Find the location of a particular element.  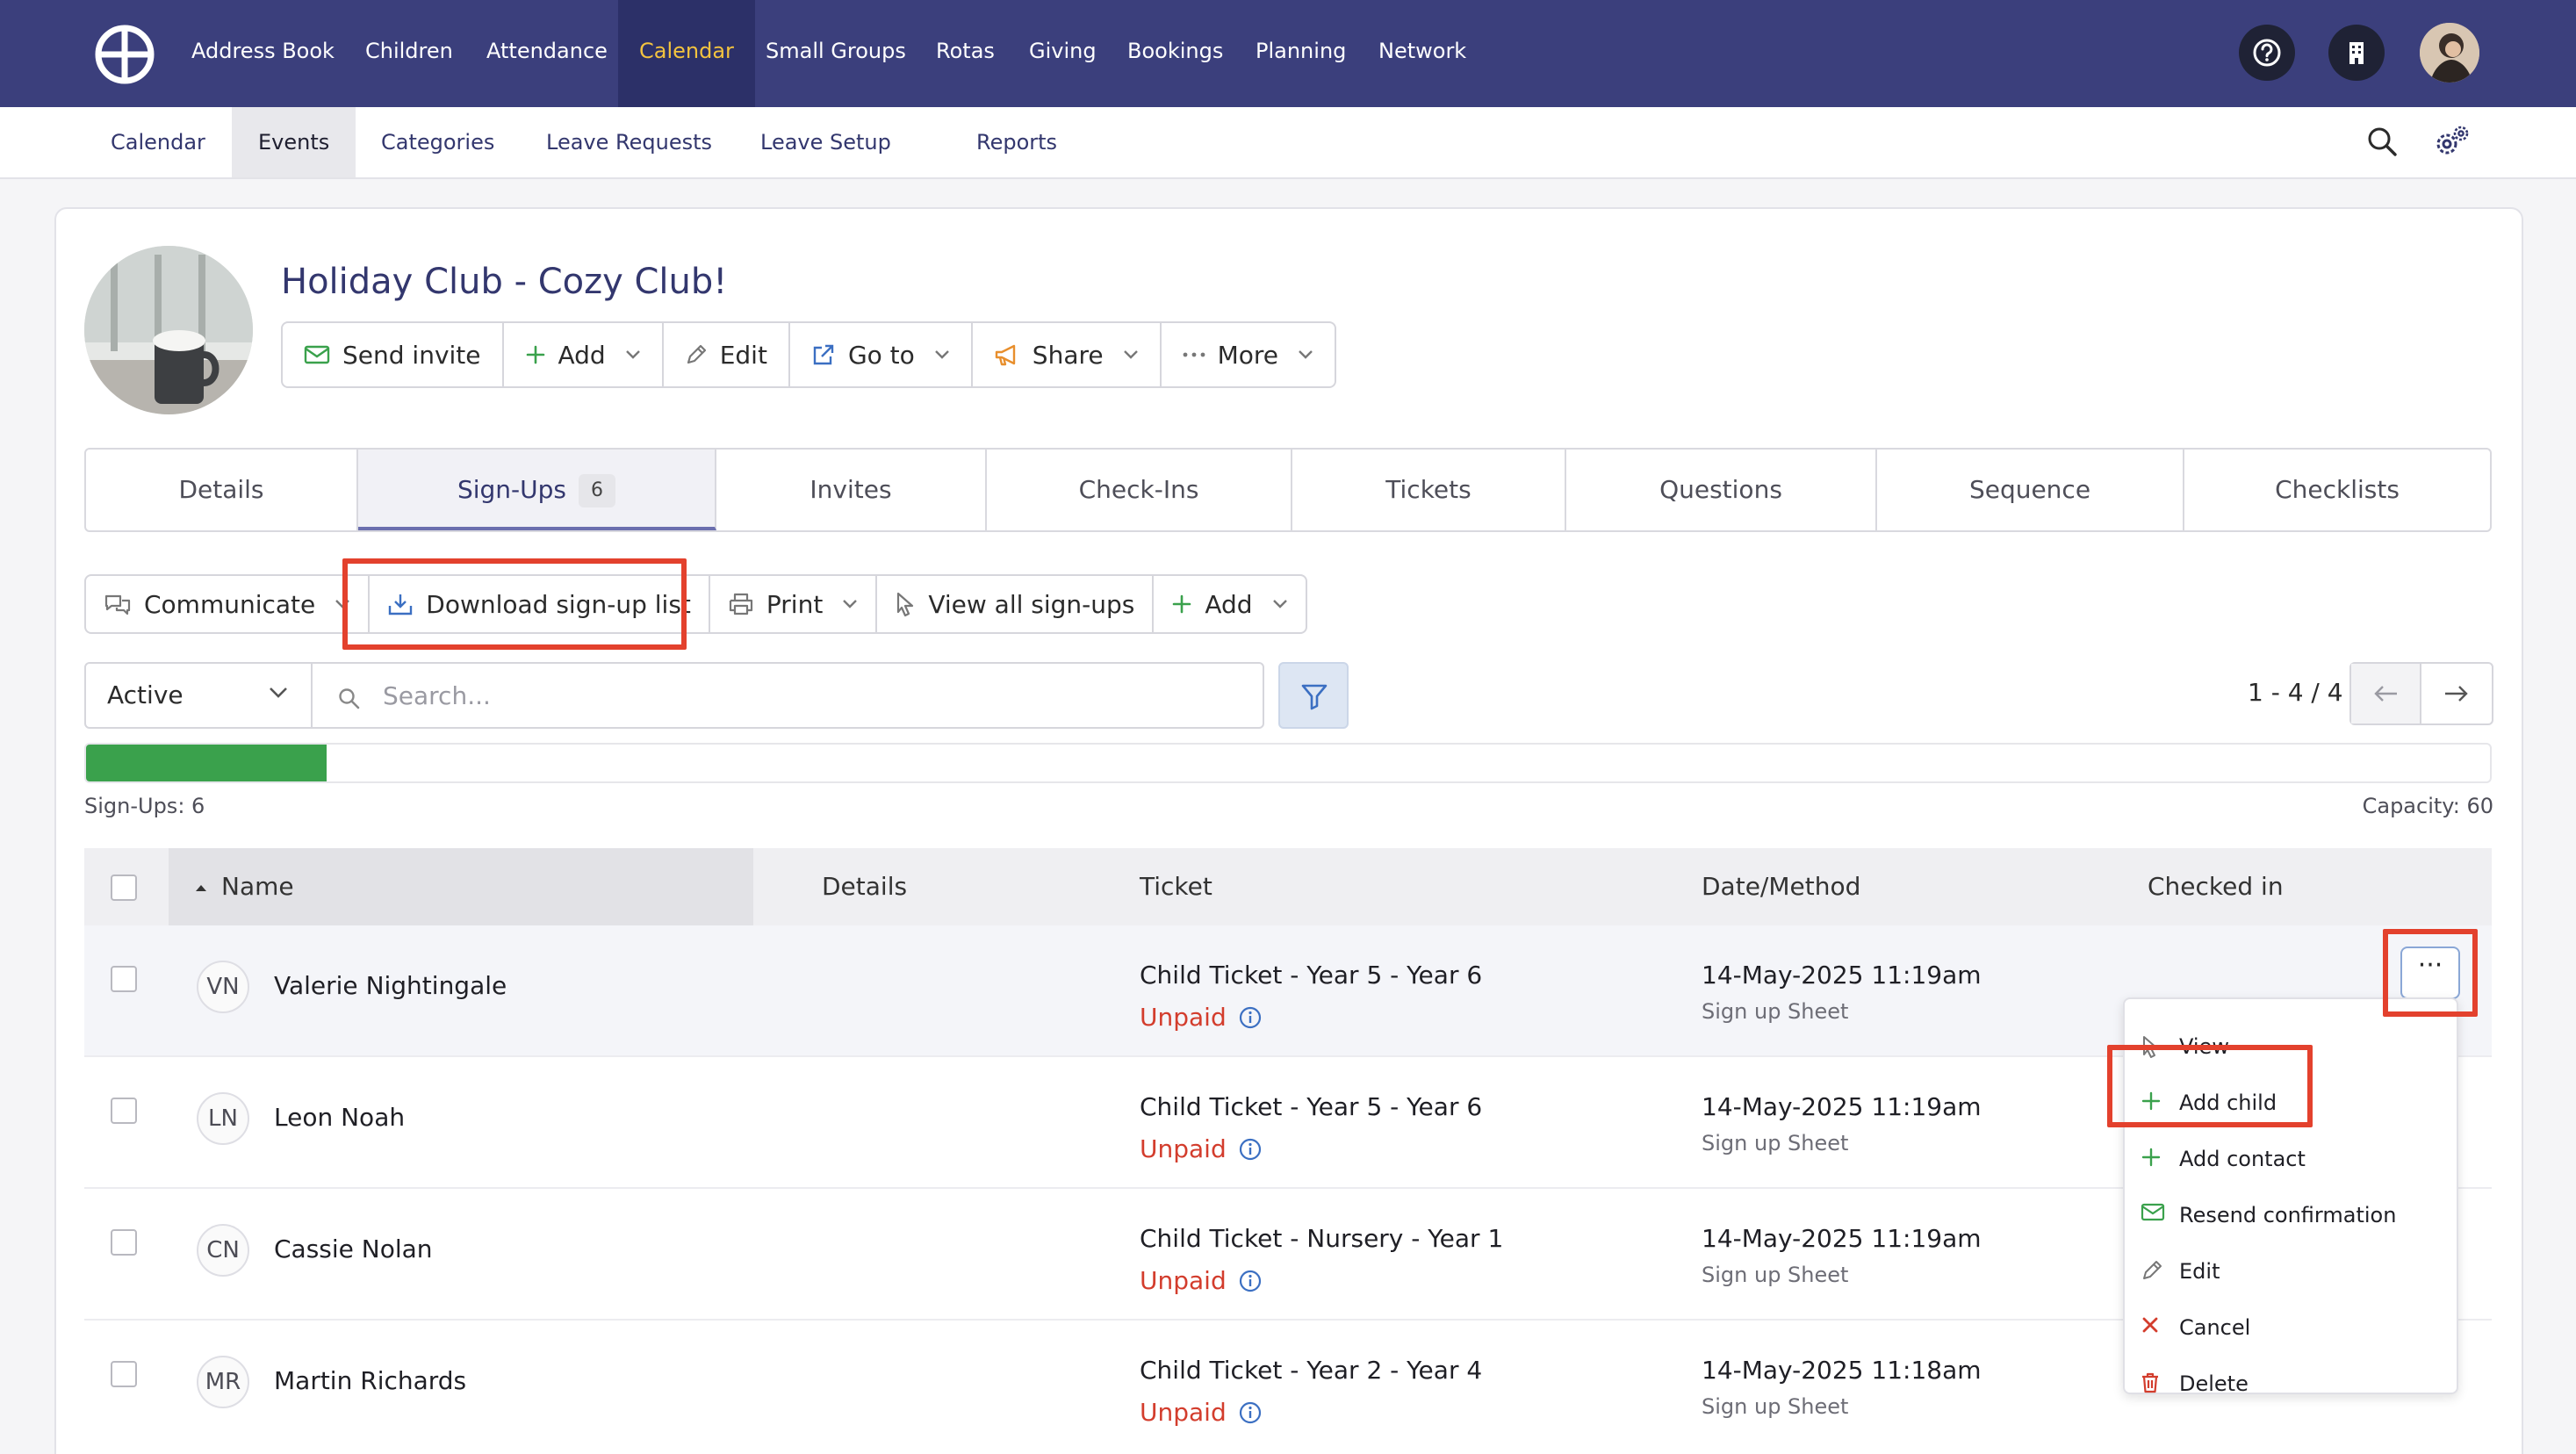

tab-invites: Invites is located at coordinates (851, 490).